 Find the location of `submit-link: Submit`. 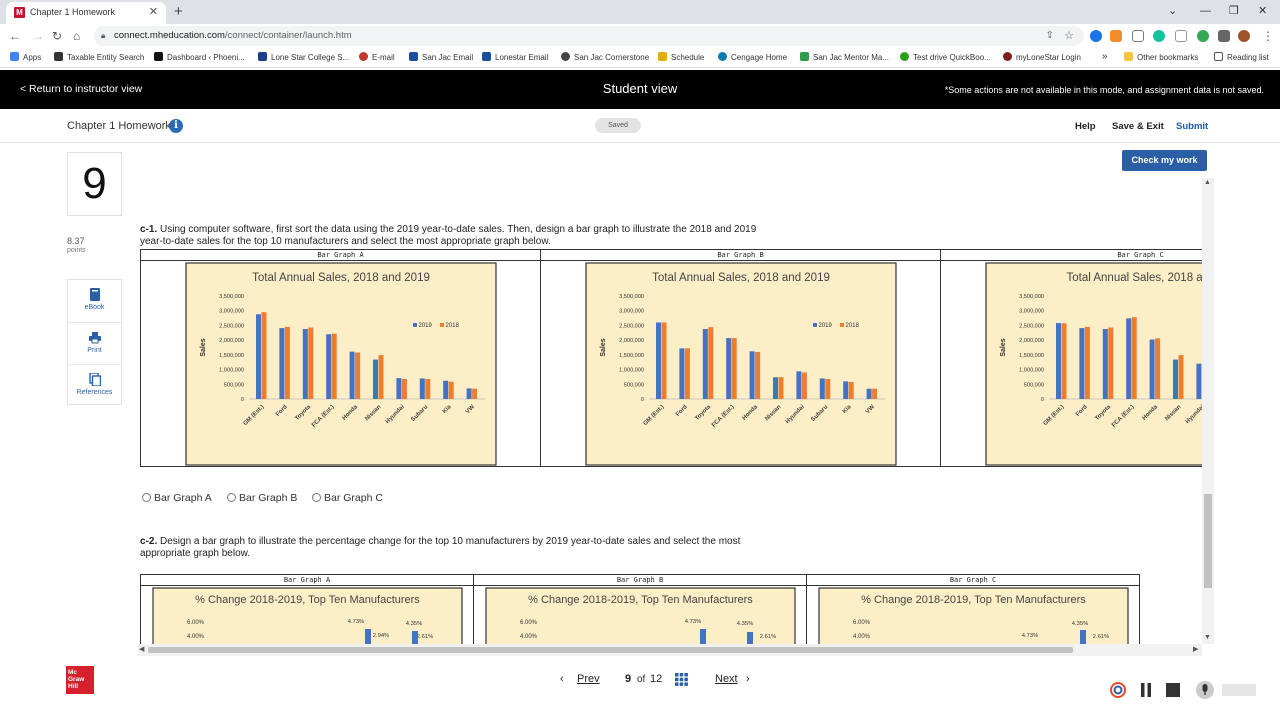

submit-link: Submit is located at coordinates (1192, 126).